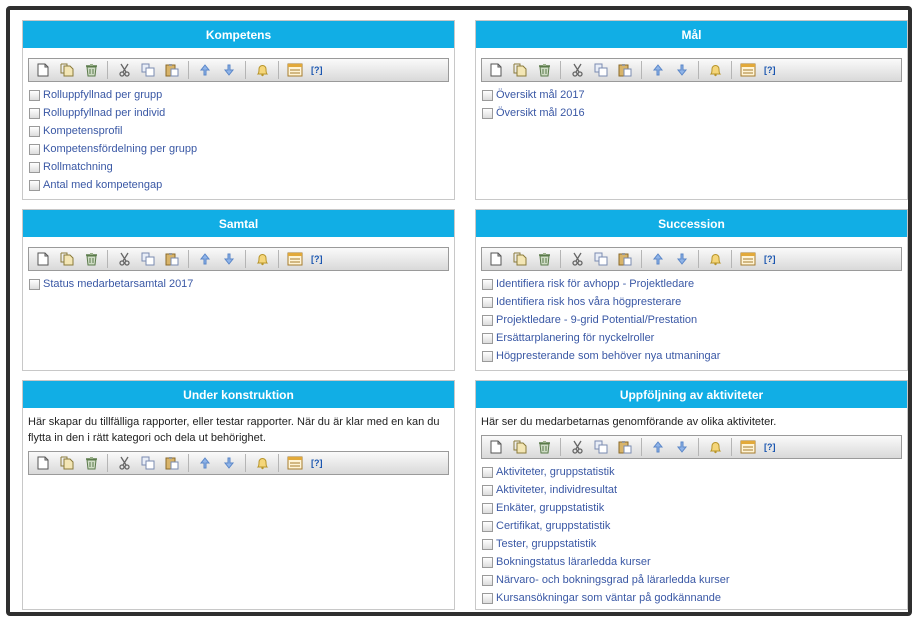 The image size is (921, 623). Describe the element at coordinates (540, 95) in the screenshot. I see `report-link: Översikt mål 2017` at that location.